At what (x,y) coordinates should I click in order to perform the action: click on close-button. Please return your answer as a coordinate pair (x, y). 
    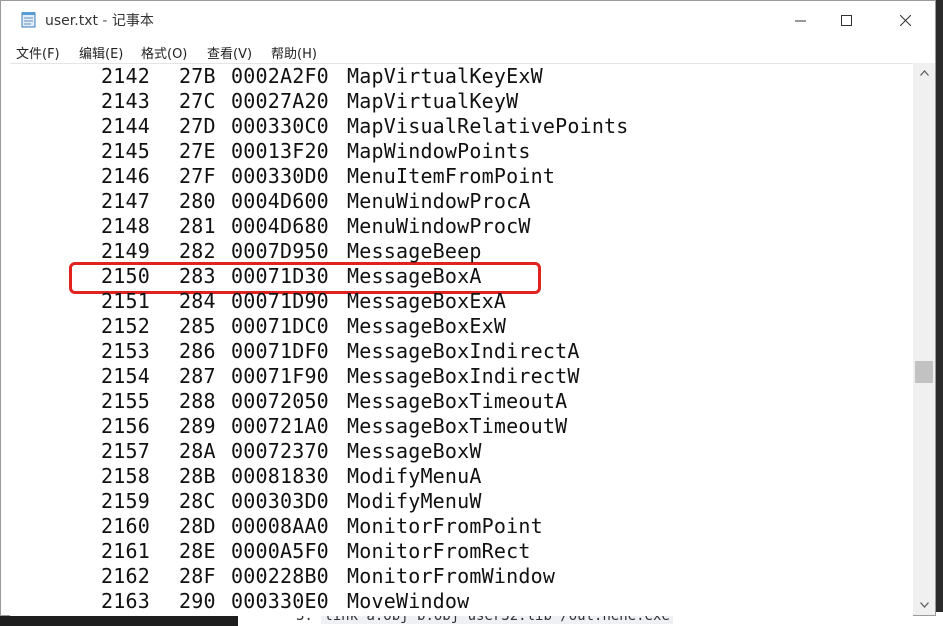
    Looking at the image, I should click on (905, 20).